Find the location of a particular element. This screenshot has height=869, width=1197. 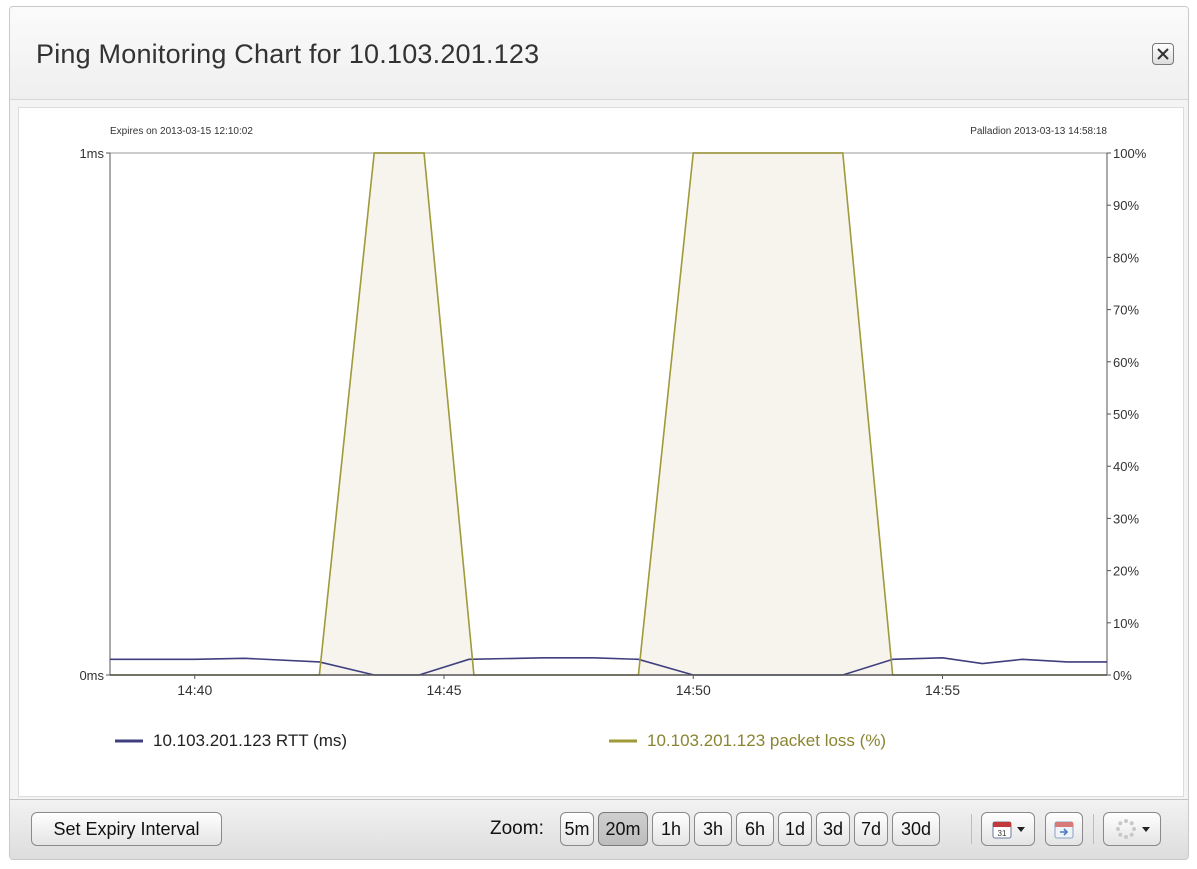

dialog-titlebar: Ping Monitoring Chart for 10.103.201.123 is located at coordinates (599, 53).